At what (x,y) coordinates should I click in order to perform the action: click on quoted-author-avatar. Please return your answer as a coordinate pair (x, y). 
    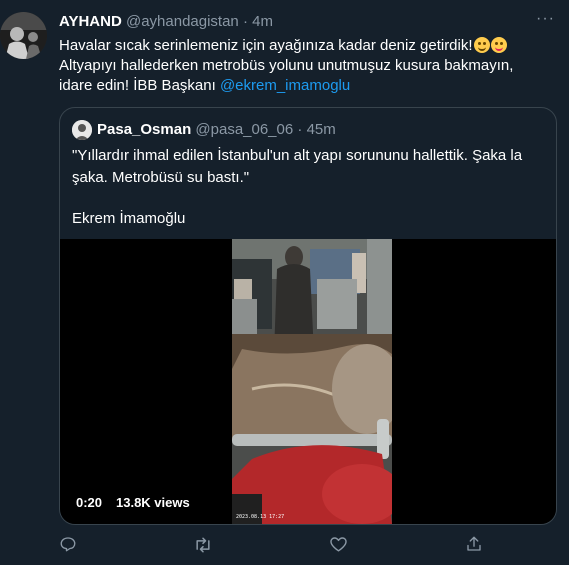
    Looking at the image, I should click on (82, 130).